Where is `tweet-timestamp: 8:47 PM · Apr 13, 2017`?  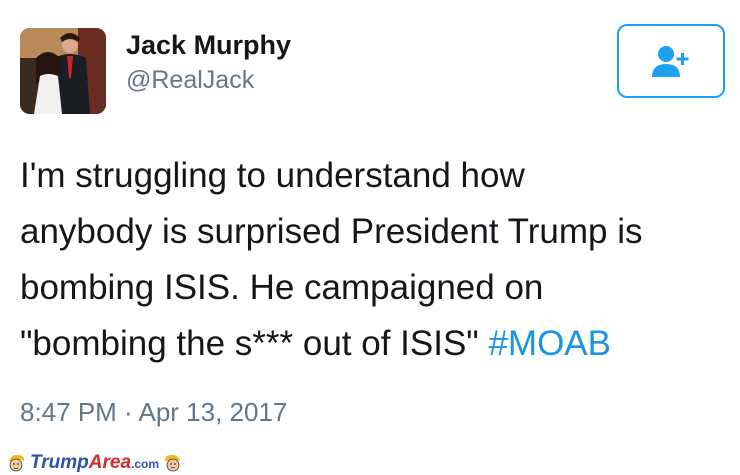
tweet-timestamp: 8:47 PM · Apr 13, 2017 is located at coordinates (153, 412).